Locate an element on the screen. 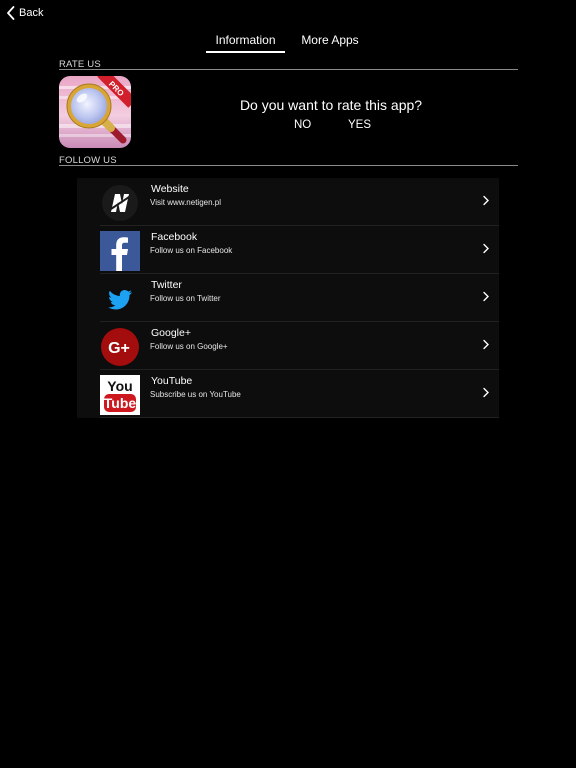 Image resolution: width=576 pixels, height=768 pixels. svg-text: G+ is located at coordinates (119, 348).